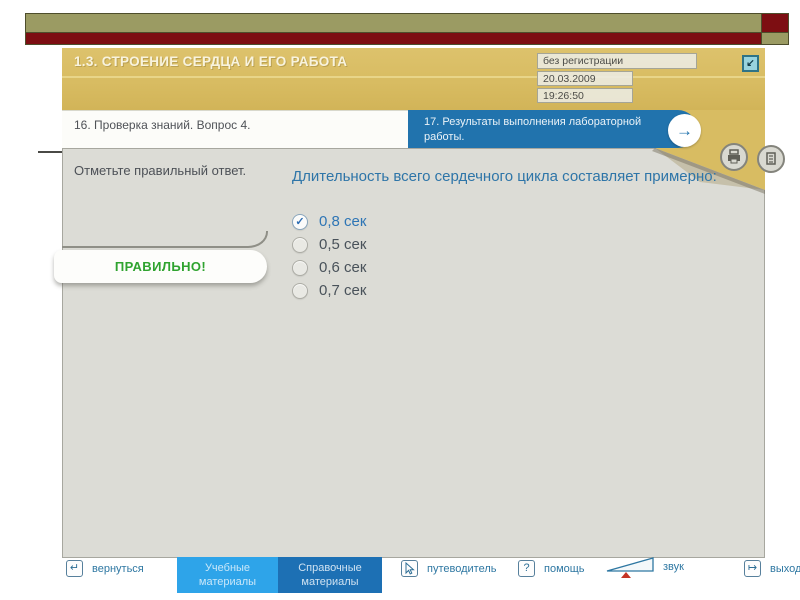 The width and height of the screenshot is (800, 600). What do you see at coordinates (165, 239) in the screenshot?
I see `separator-line` at bounding box center [165, 239].